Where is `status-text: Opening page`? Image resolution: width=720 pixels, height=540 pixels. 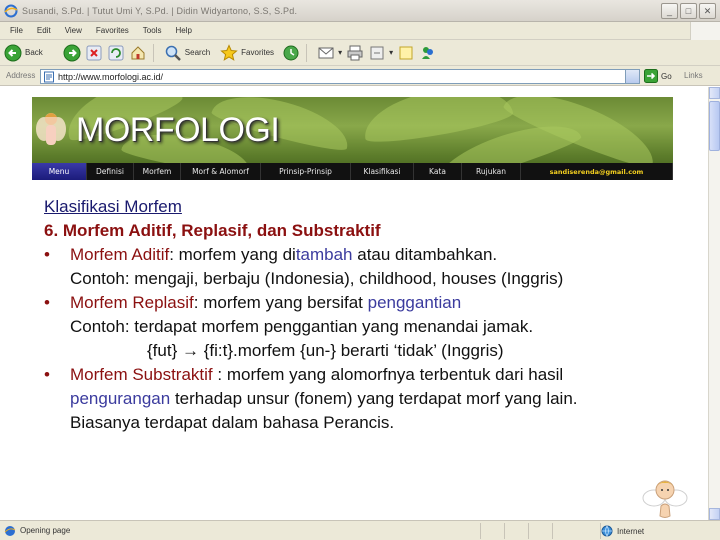 status-text: Opening page is located at coordinates (45, 530).